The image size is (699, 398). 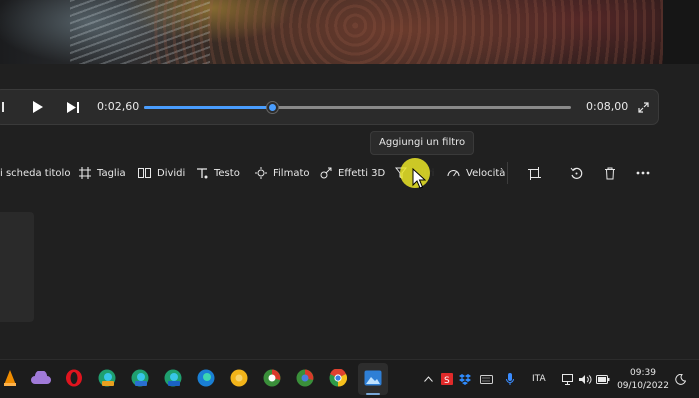 I want to click on next-frame-icon, so click(x=73, y=107).